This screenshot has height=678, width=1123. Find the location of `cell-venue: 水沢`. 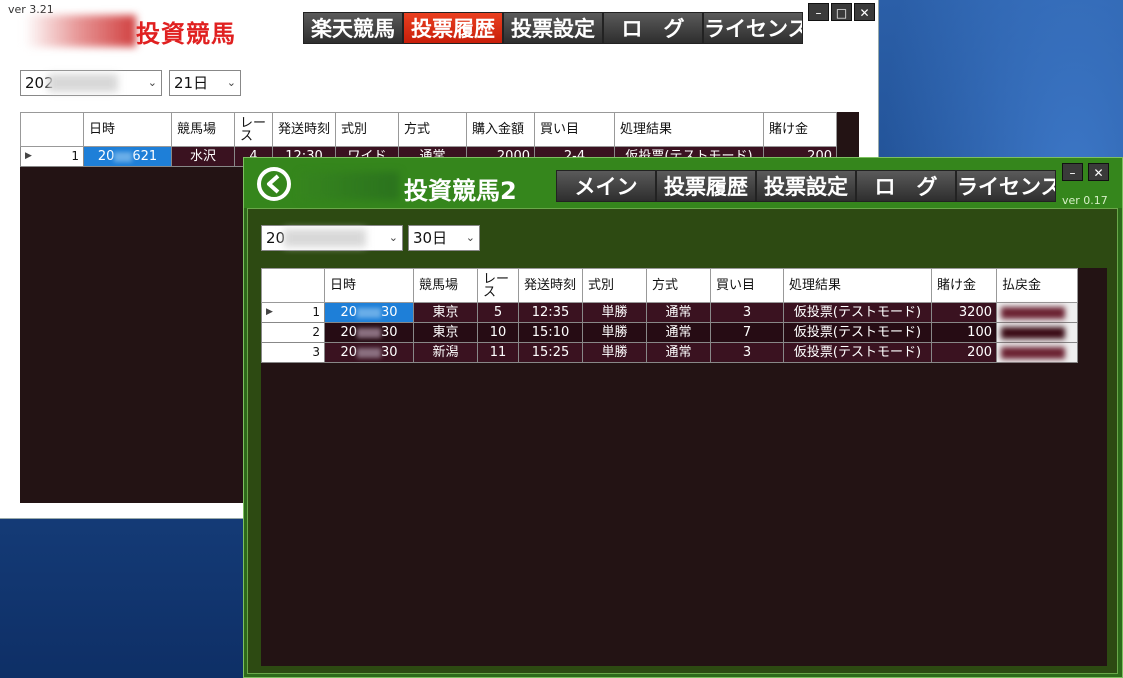

cell-venue: 水沢 is located at coordinates (203, 156).